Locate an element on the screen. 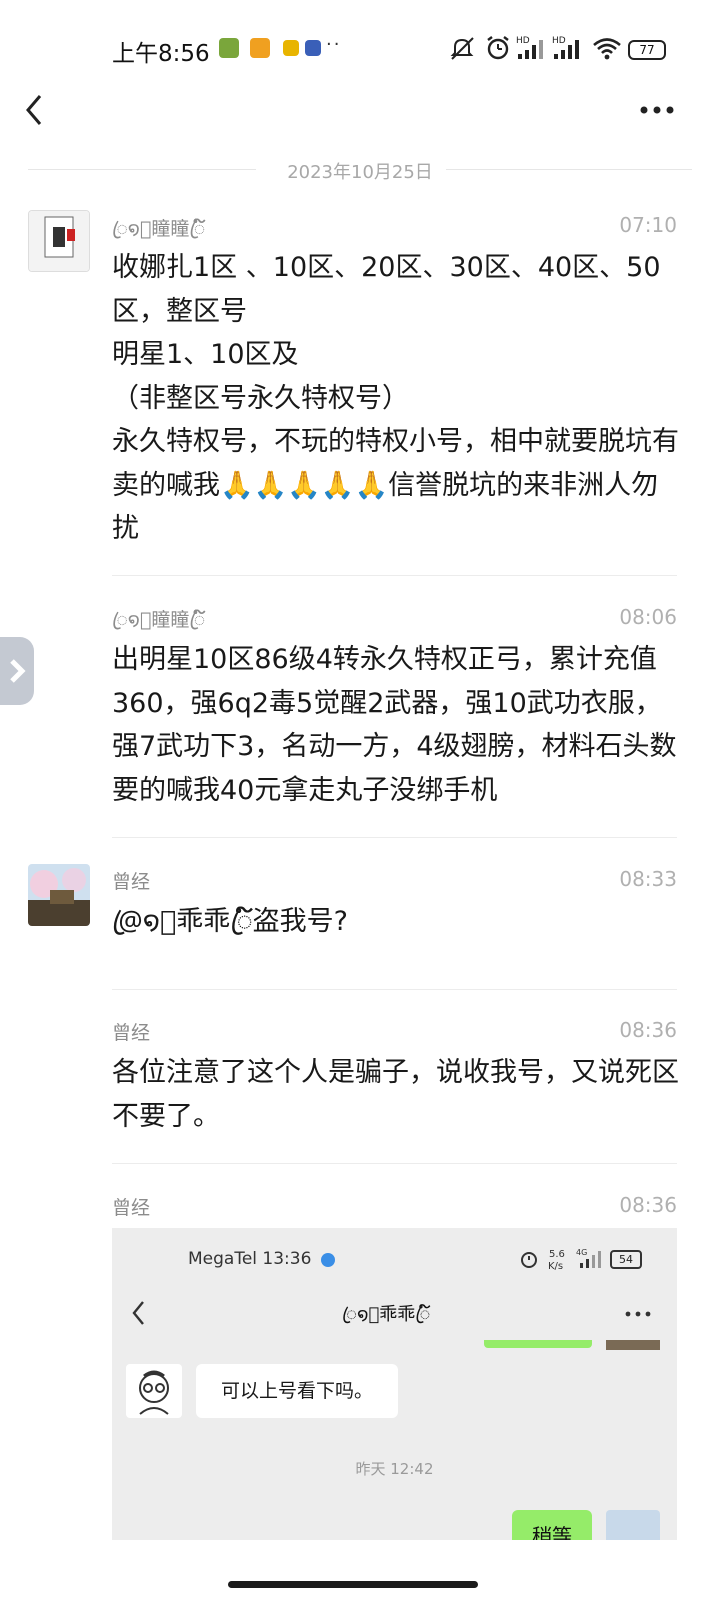  svg-text: 4G is located at coordinates (581, 1252).